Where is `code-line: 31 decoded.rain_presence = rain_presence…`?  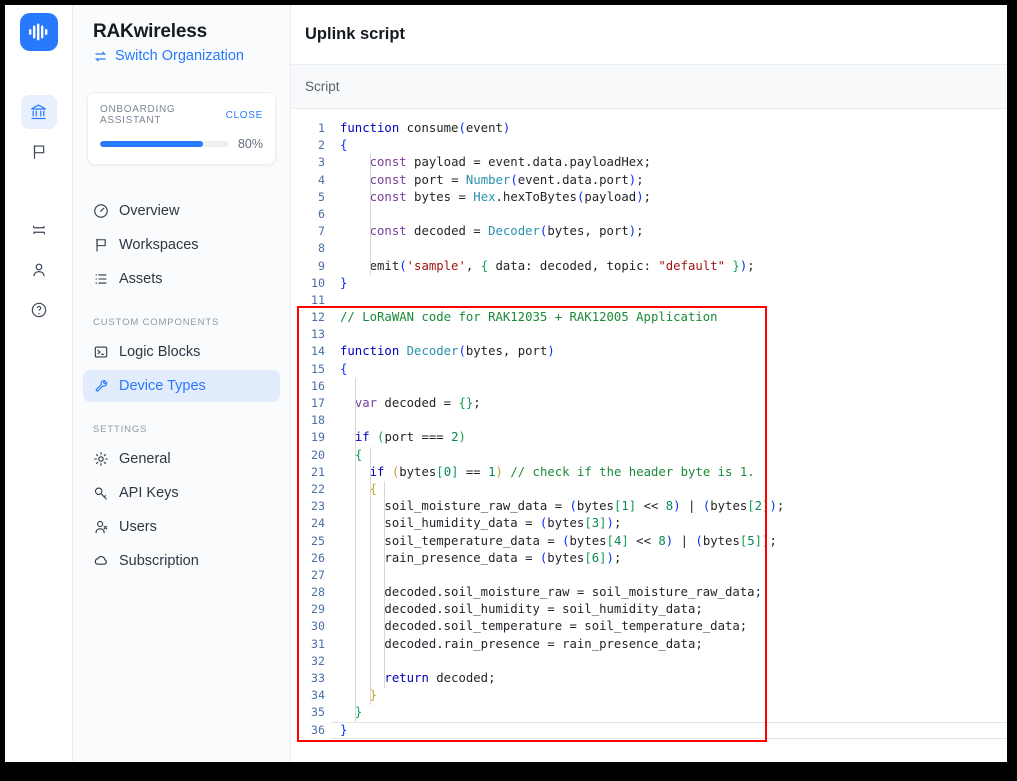
code-line: 31 decoded.rain_presence = rain_presence… is located at coordinates (649, 644).